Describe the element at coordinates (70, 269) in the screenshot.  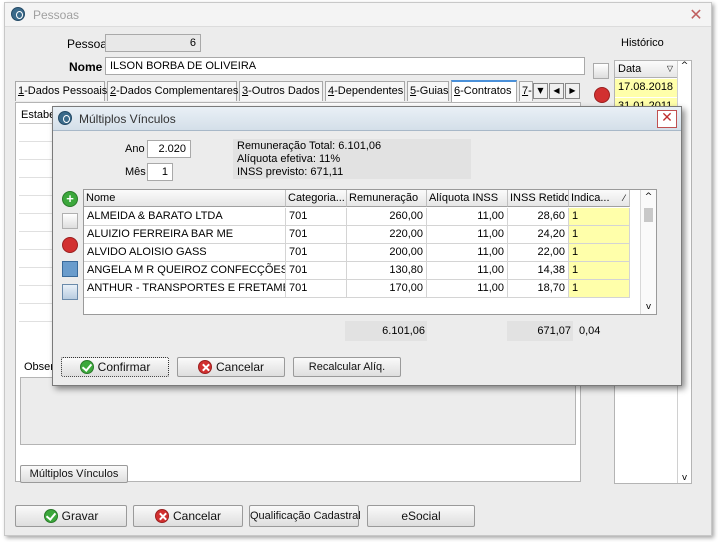
I see `table-icon` at that location.